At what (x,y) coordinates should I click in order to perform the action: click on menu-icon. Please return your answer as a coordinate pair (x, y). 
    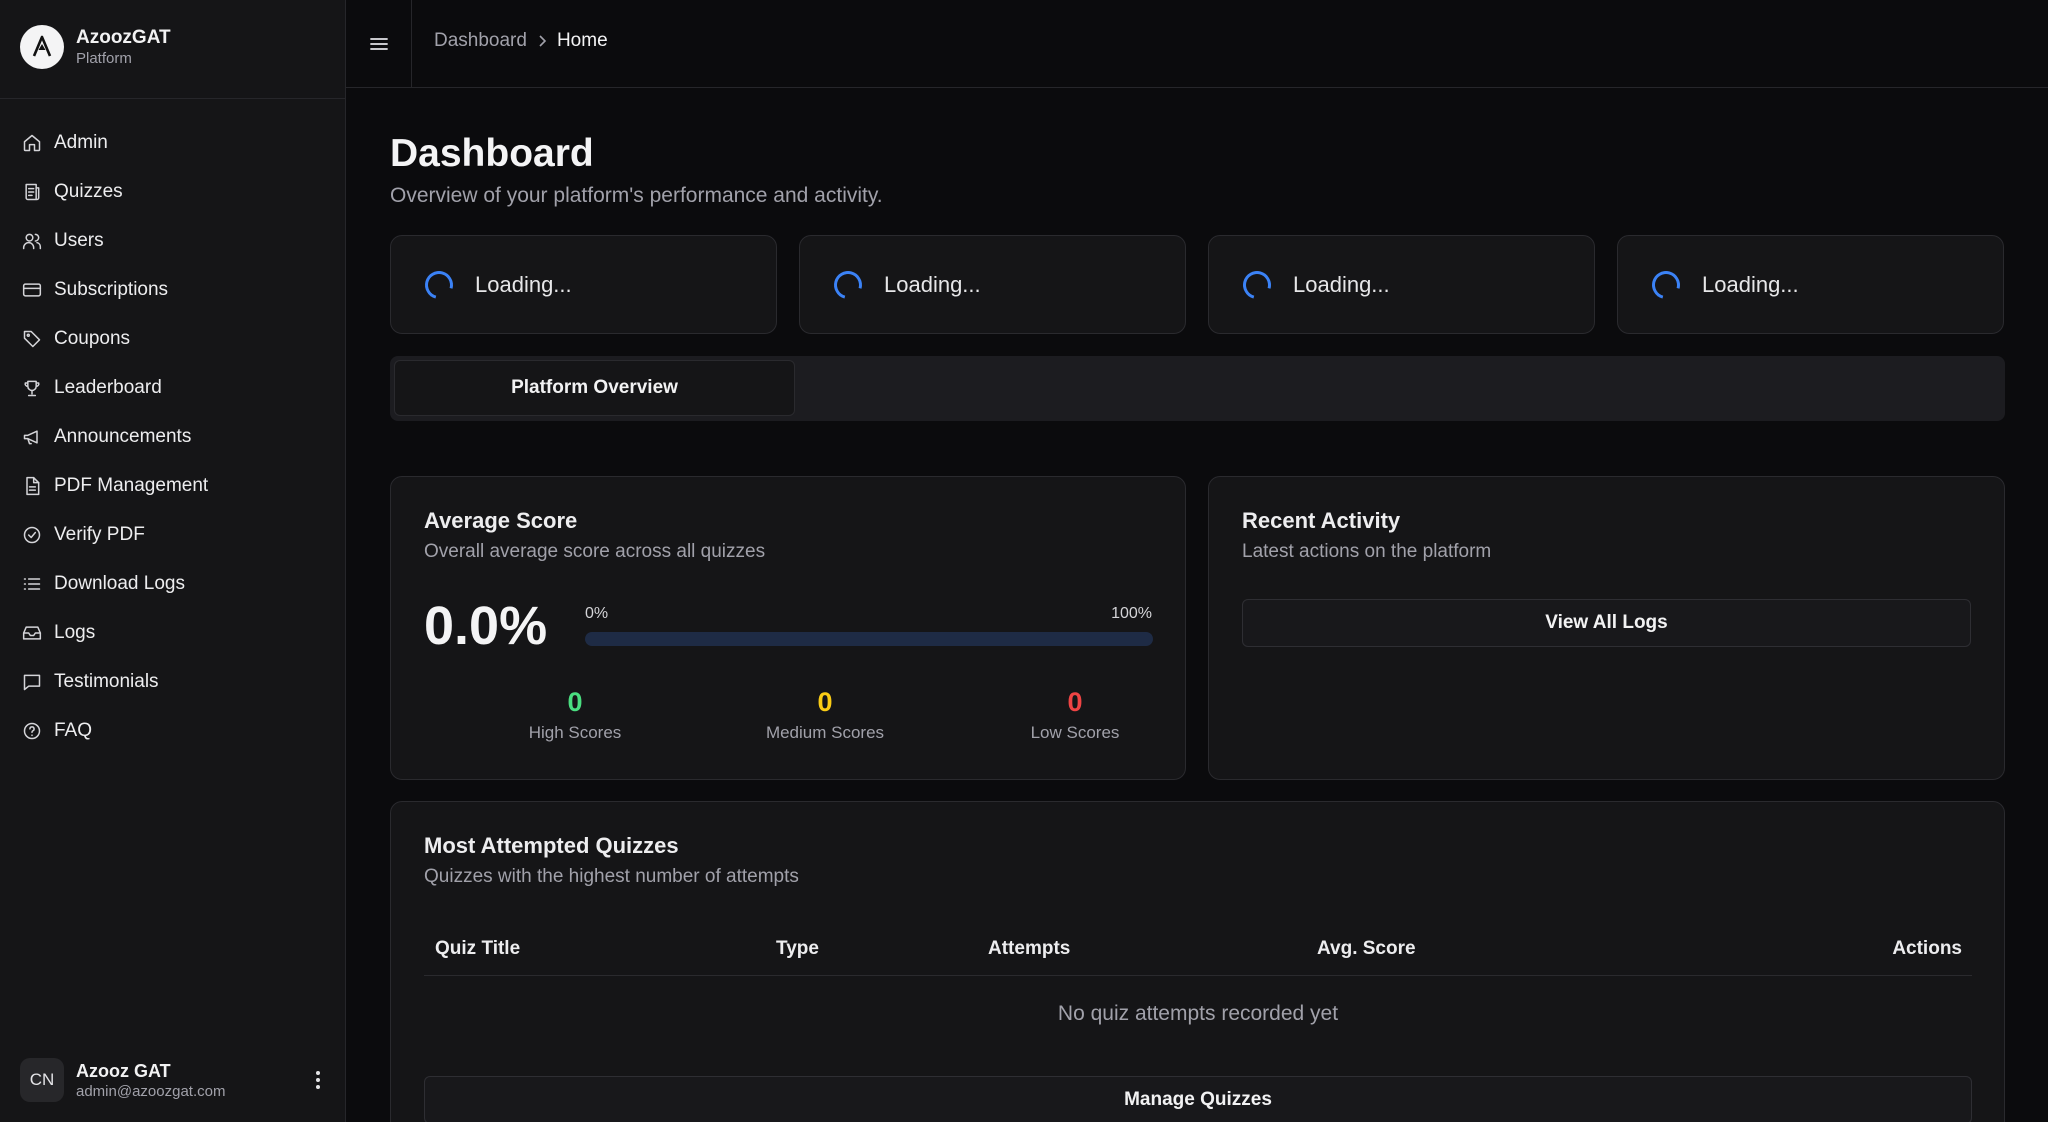
    Looking at the image, I should click on (378, 44).